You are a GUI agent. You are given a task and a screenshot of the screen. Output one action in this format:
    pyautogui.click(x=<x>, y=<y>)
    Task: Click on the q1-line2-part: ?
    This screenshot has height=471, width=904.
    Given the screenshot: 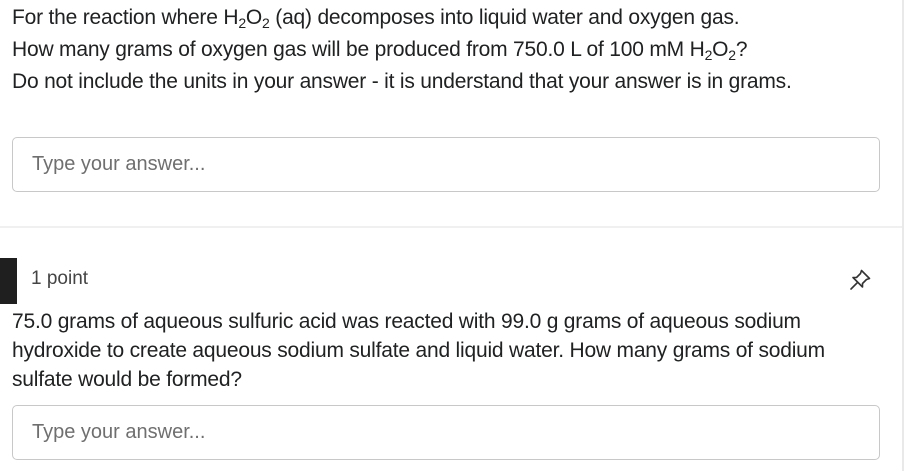 What is the action you would take?
    pyautogui.click(x=741, y=49)
    